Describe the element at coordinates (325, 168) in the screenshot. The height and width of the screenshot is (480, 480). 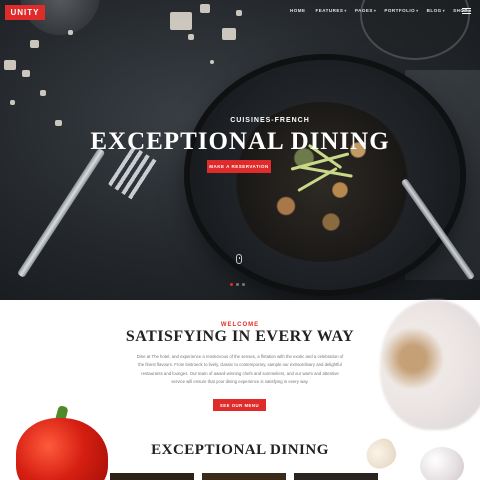
I see `herbs-garnish-image` at that location.